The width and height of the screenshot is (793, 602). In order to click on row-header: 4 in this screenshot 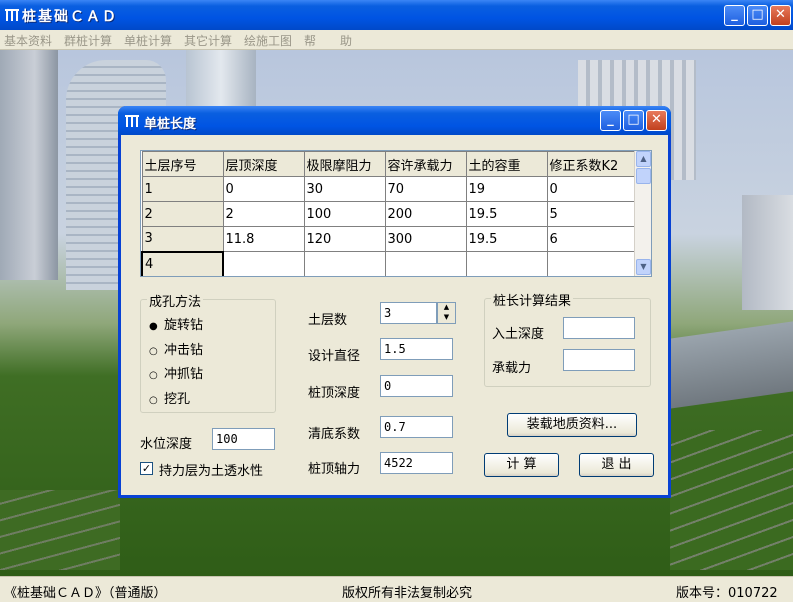, I will do `click(182, 263)`.